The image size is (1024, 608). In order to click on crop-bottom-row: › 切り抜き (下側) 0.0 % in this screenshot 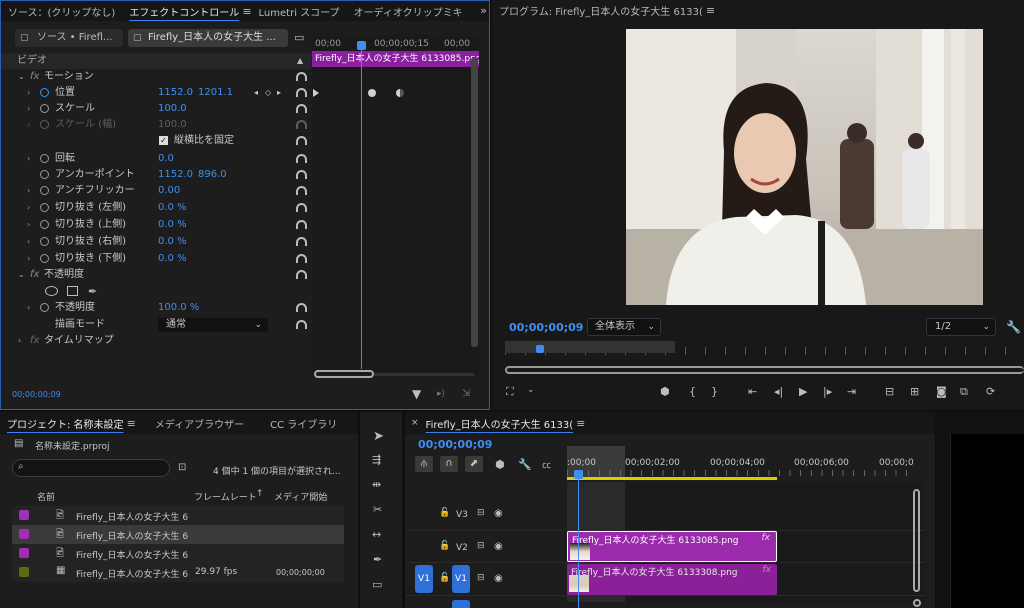, I will do `click(156, 259)`.